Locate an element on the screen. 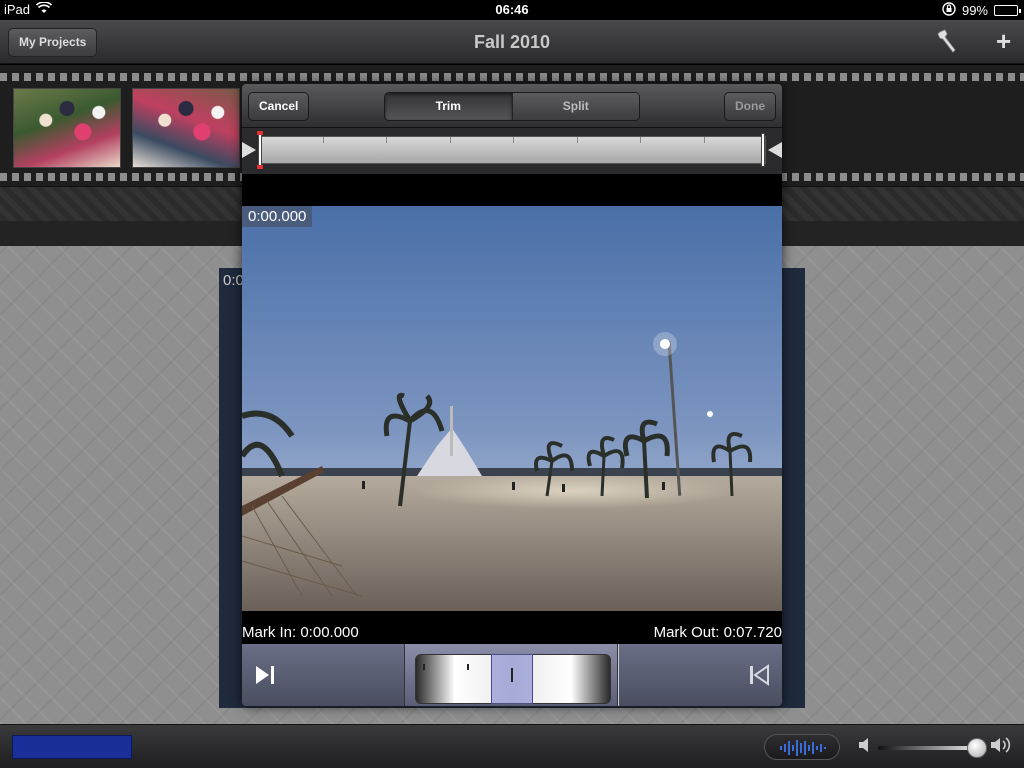 This screenshot has height=768, width=1024. battery-percent: 99% is located at coordinates (974, 10).